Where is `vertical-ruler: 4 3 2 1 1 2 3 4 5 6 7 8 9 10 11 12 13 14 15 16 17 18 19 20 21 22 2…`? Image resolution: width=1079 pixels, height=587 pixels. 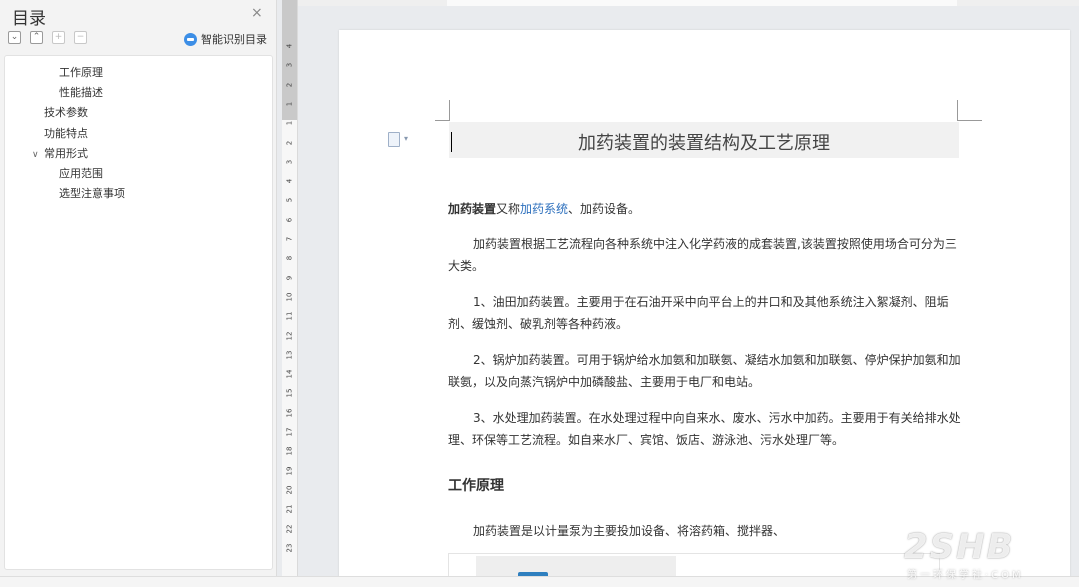 vertical-ruler: 4 3 2 1 1 2 3 4 5 6 7 8 9 10 11 12 13 14 15 16 17 18 19 20 21 22 2… is located at coordinates (290, 293).